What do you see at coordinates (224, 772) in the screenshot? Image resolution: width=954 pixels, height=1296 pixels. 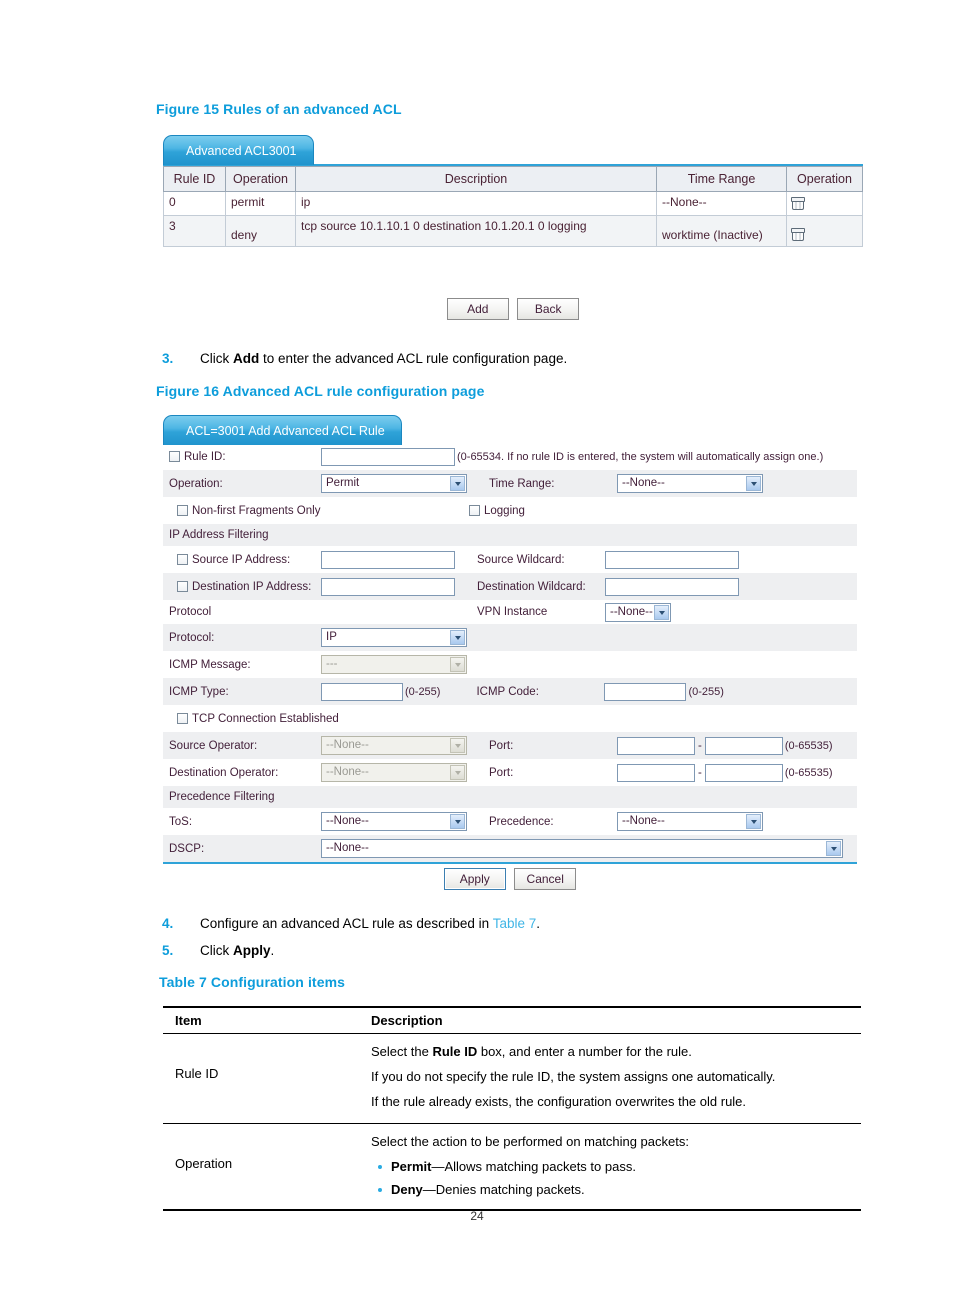 I see `destination-operator-label: Destination Operator:` at bounding box center [224, 772].